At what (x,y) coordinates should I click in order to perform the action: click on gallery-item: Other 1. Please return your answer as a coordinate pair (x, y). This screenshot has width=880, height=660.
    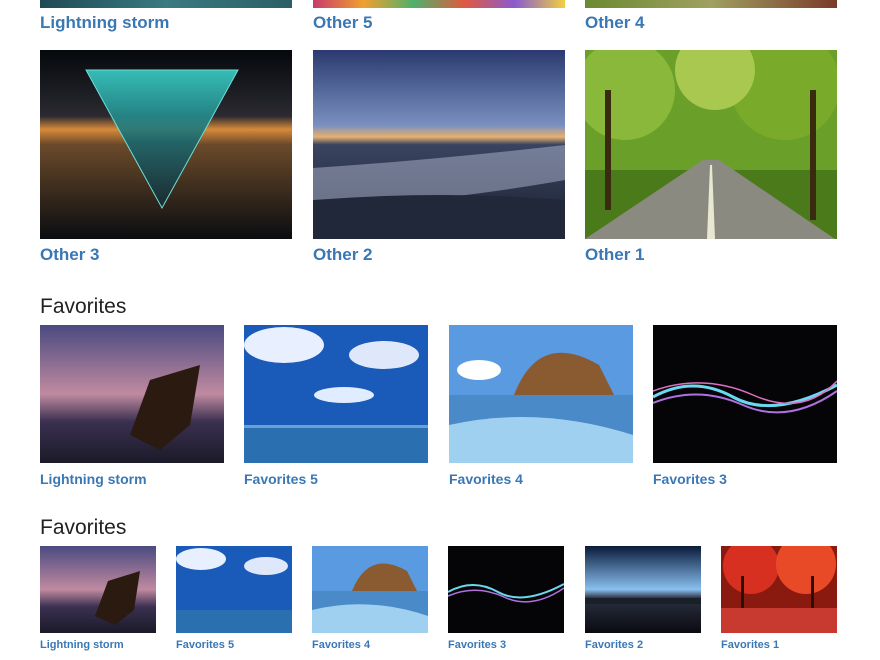
    Looking at the image, I should click on (711, 157).